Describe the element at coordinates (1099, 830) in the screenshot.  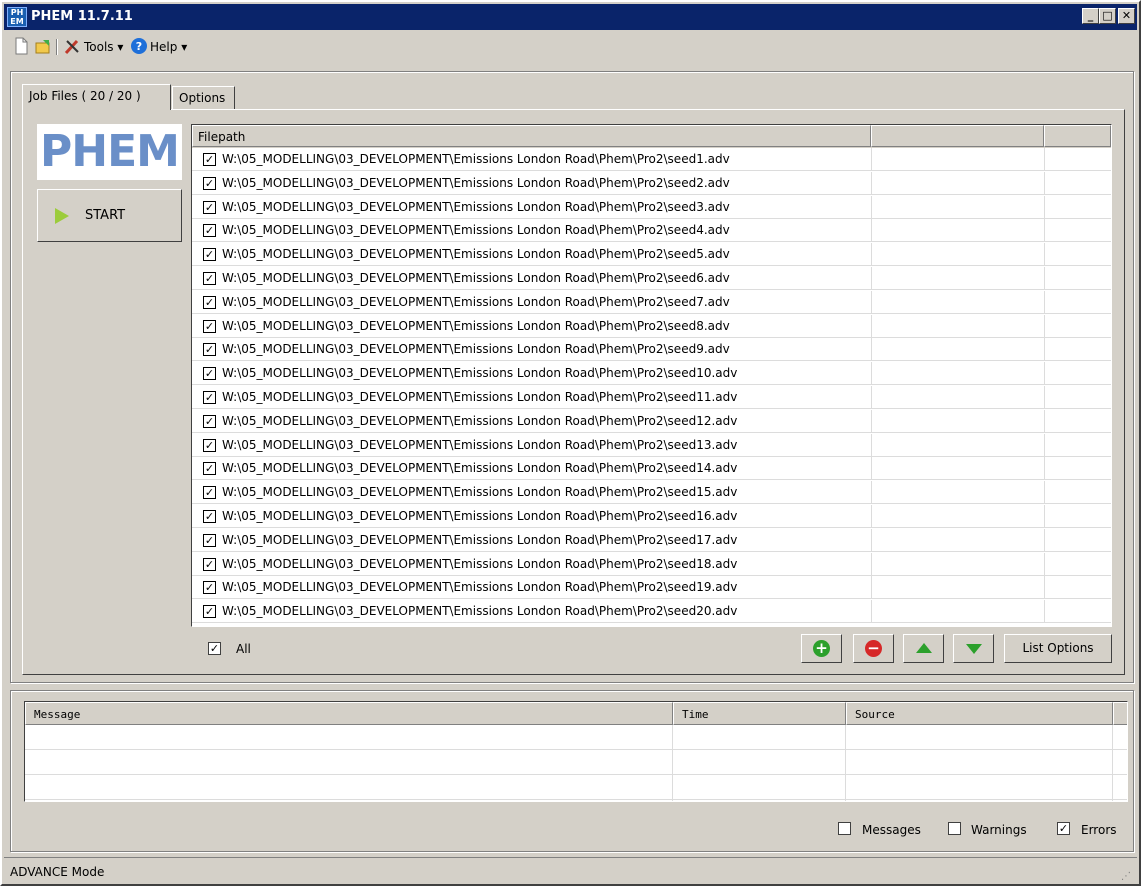
I see `errors-checkbox-label: Errors` at that location.